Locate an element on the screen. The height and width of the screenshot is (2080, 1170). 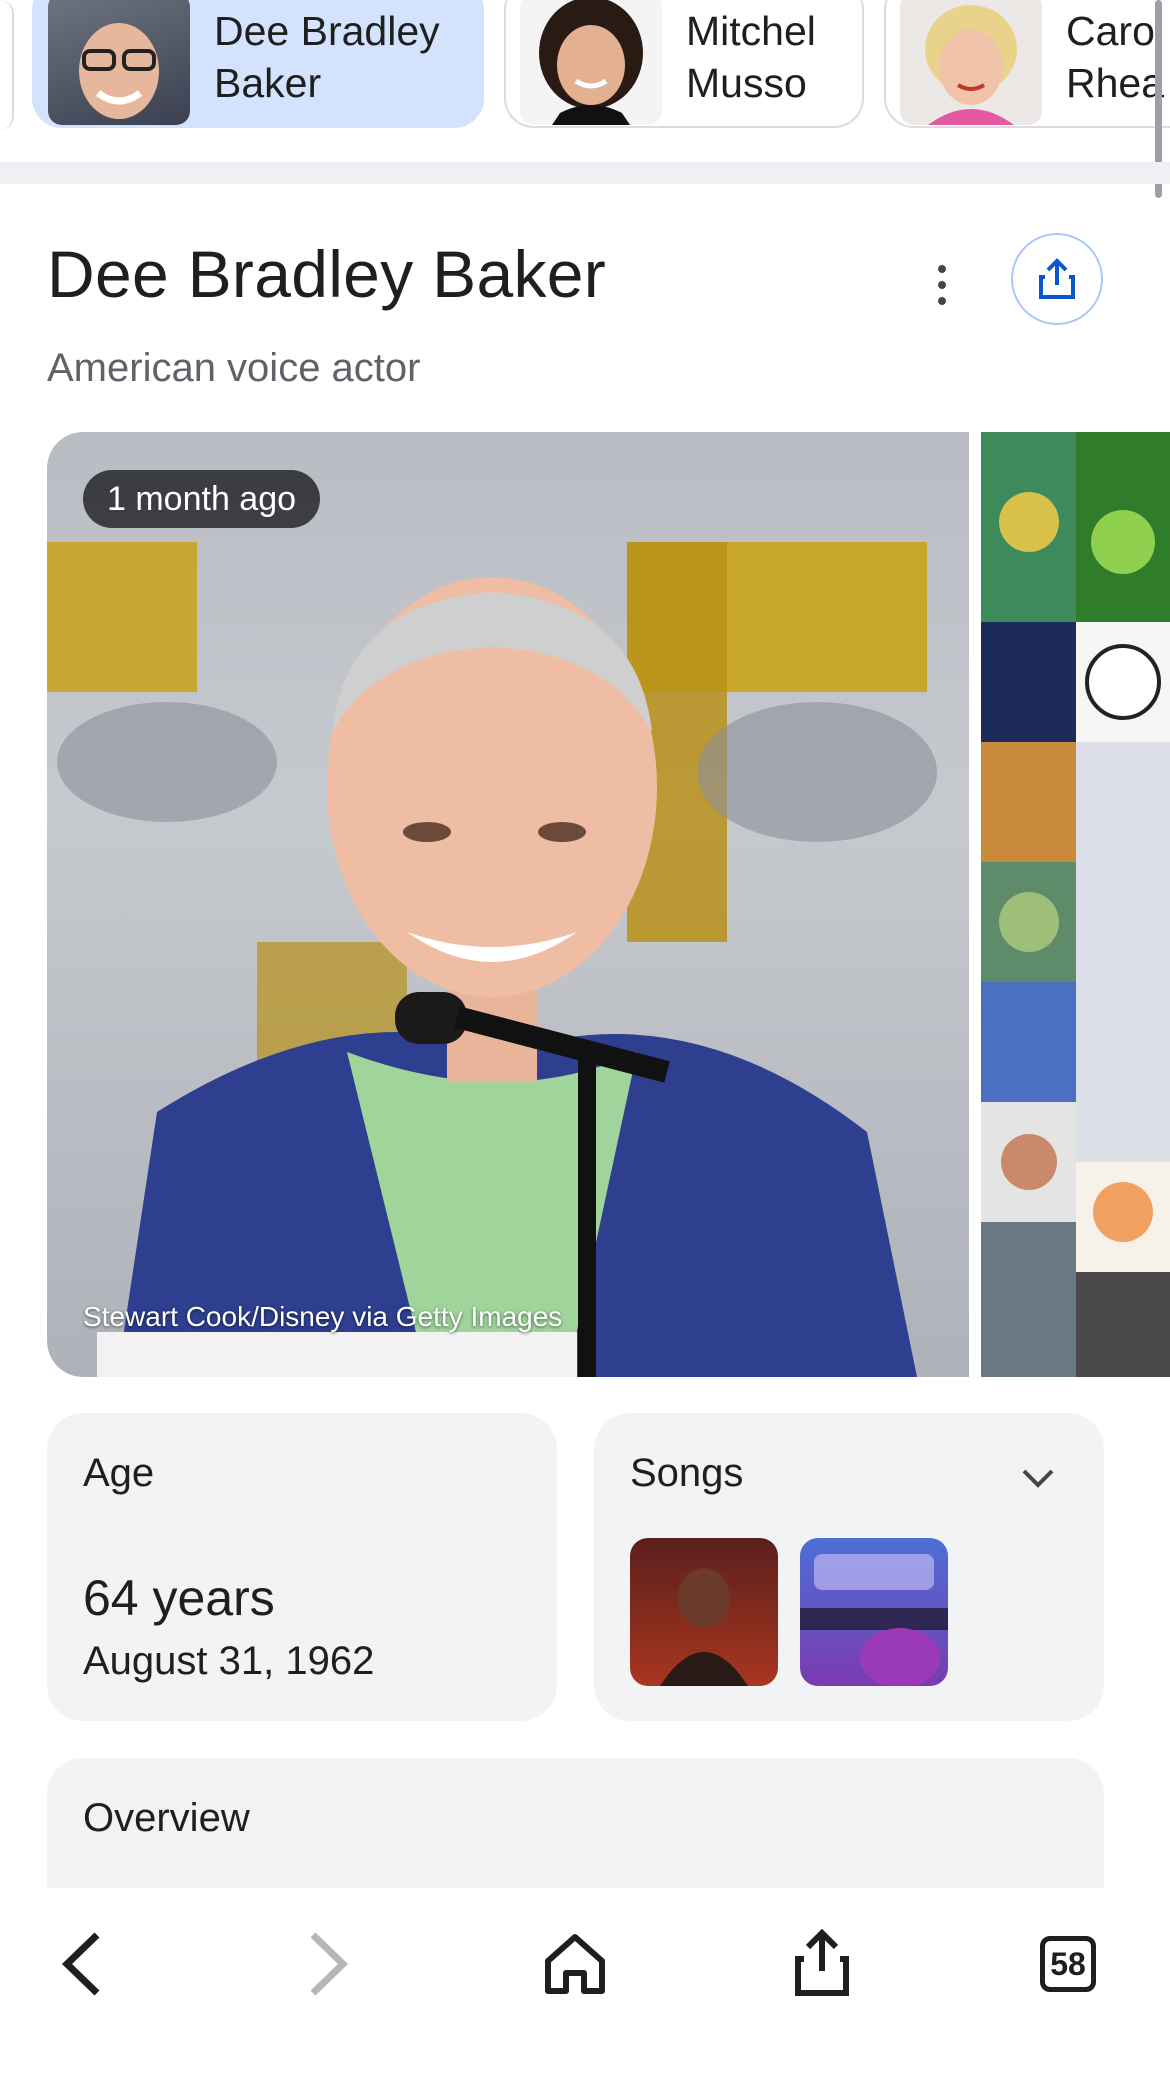
home-icon is located at coordinates (575, 1964).